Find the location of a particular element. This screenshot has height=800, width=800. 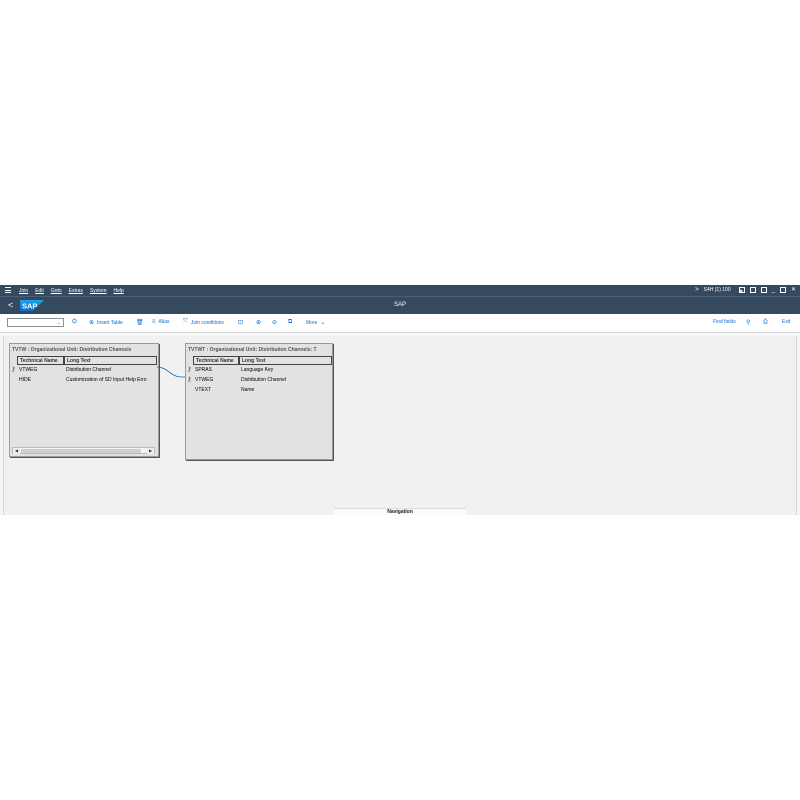

navigation-label: Navigation is located at coordinates (400, 512).